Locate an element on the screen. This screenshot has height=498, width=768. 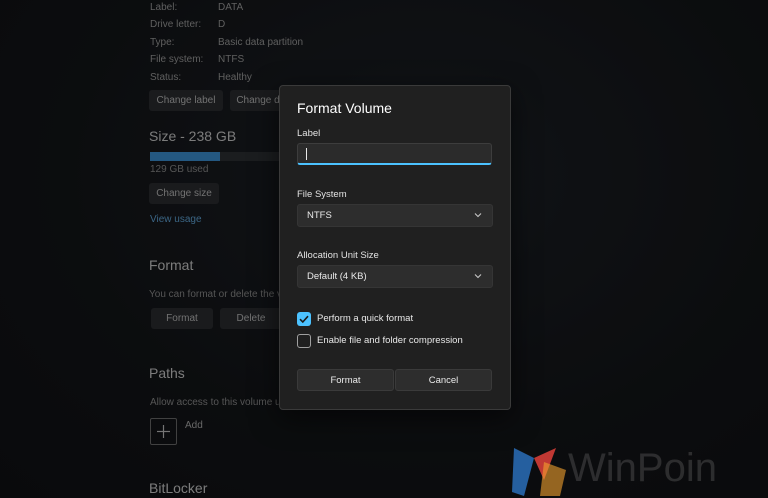
checkmark-icon is located at coordinates (304, 319).